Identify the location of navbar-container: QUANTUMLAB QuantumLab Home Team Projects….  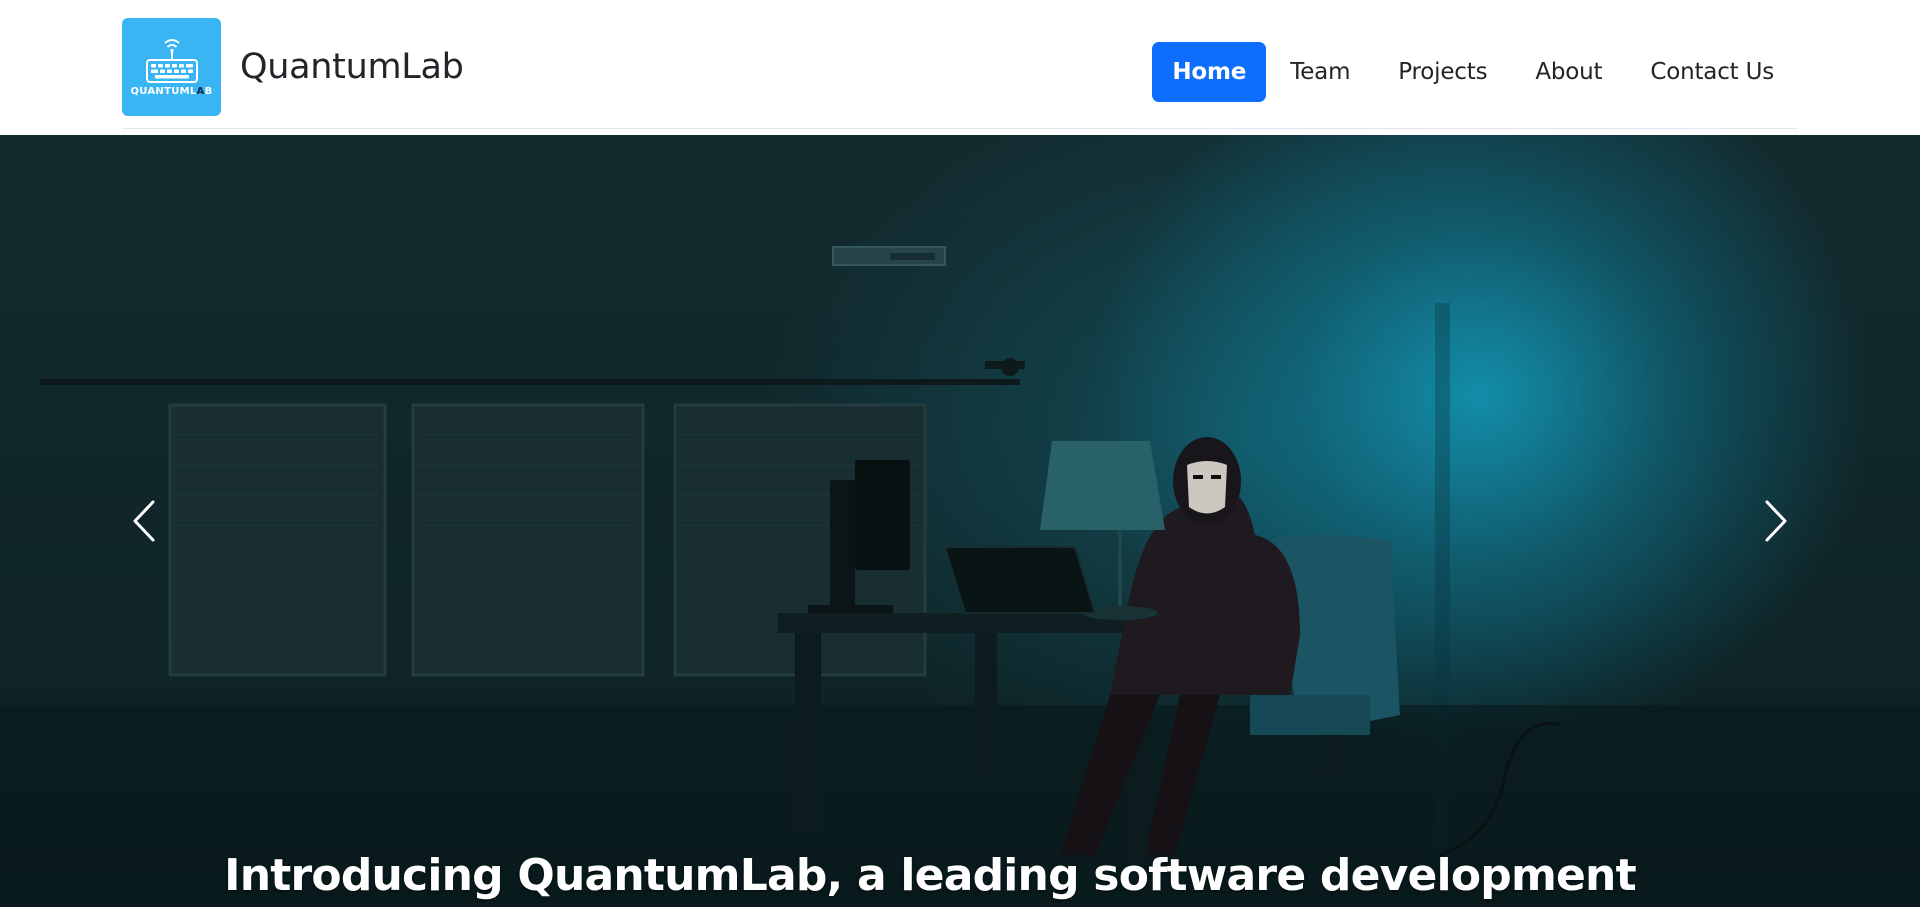
(960, 64).